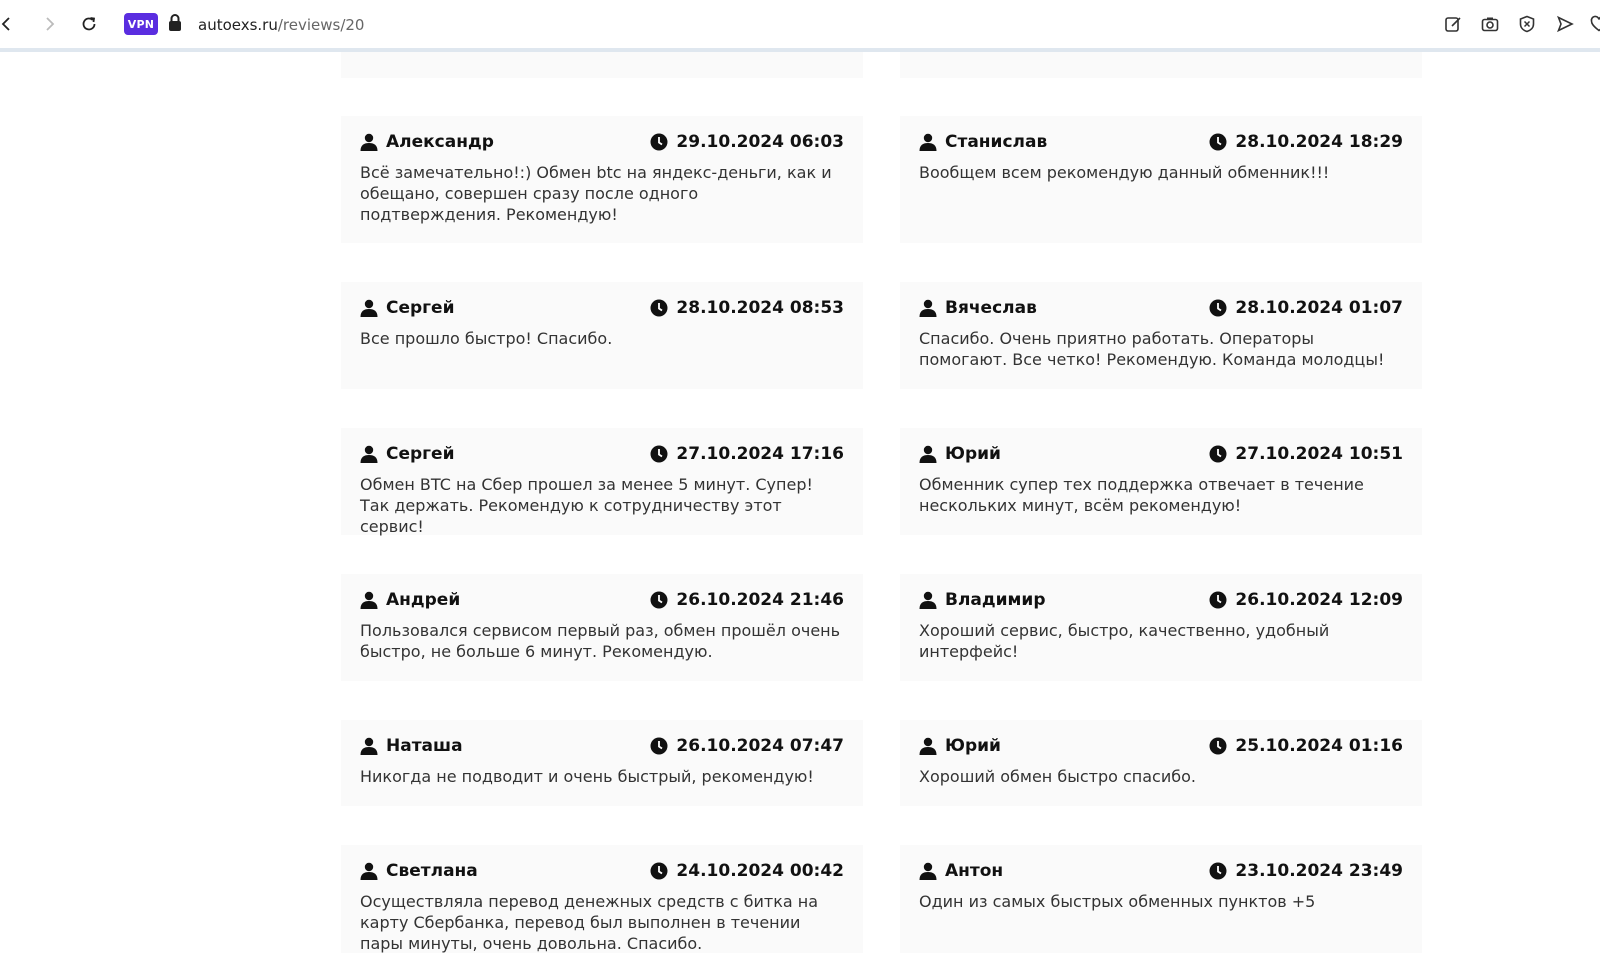  What do you see at coordinates (760, 746) in the screenshot?
I see `date-text: 26.10.2024 07:47` at bounding box center [760, 746].